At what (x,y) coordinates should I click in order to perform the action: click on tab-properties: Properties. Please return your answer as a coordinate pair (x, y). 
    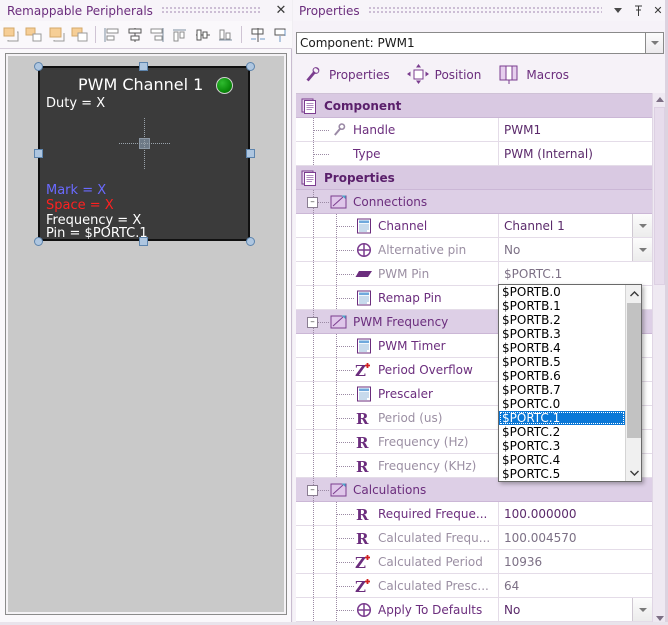
    Looking at the image, I should click on (346, 75).